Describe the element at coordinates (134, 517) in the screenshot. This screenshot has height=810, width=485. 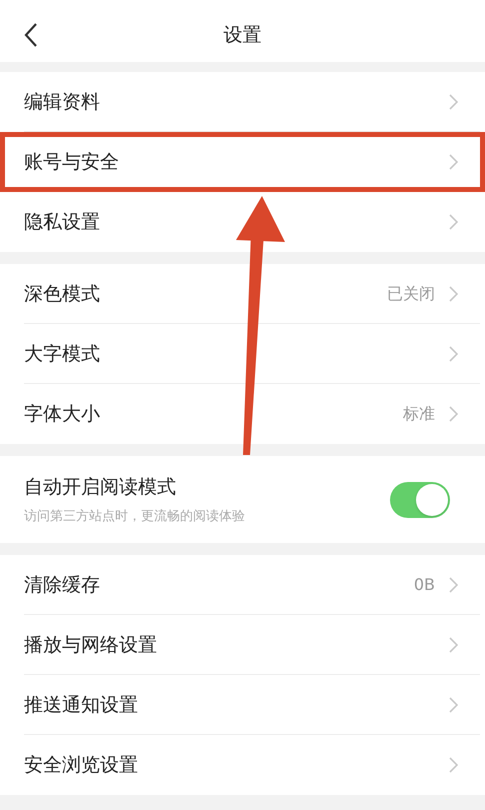
I see `row-subtitle: 访问第三方站点时，更流畅的阅读体验` at that location.